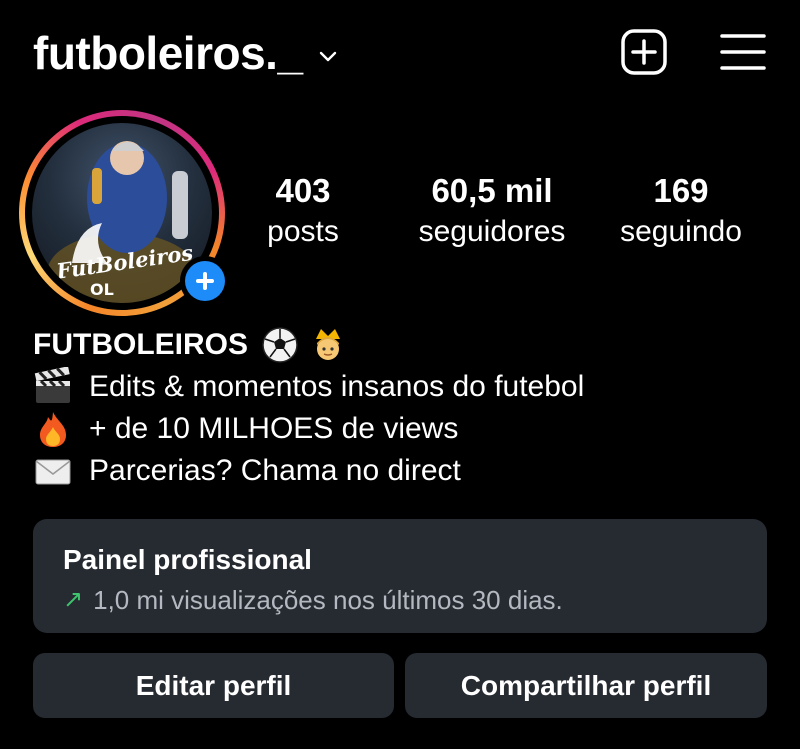 This screenshot has width=800, height=749. I want to click on chevron-down-icon, so click(327, 56).